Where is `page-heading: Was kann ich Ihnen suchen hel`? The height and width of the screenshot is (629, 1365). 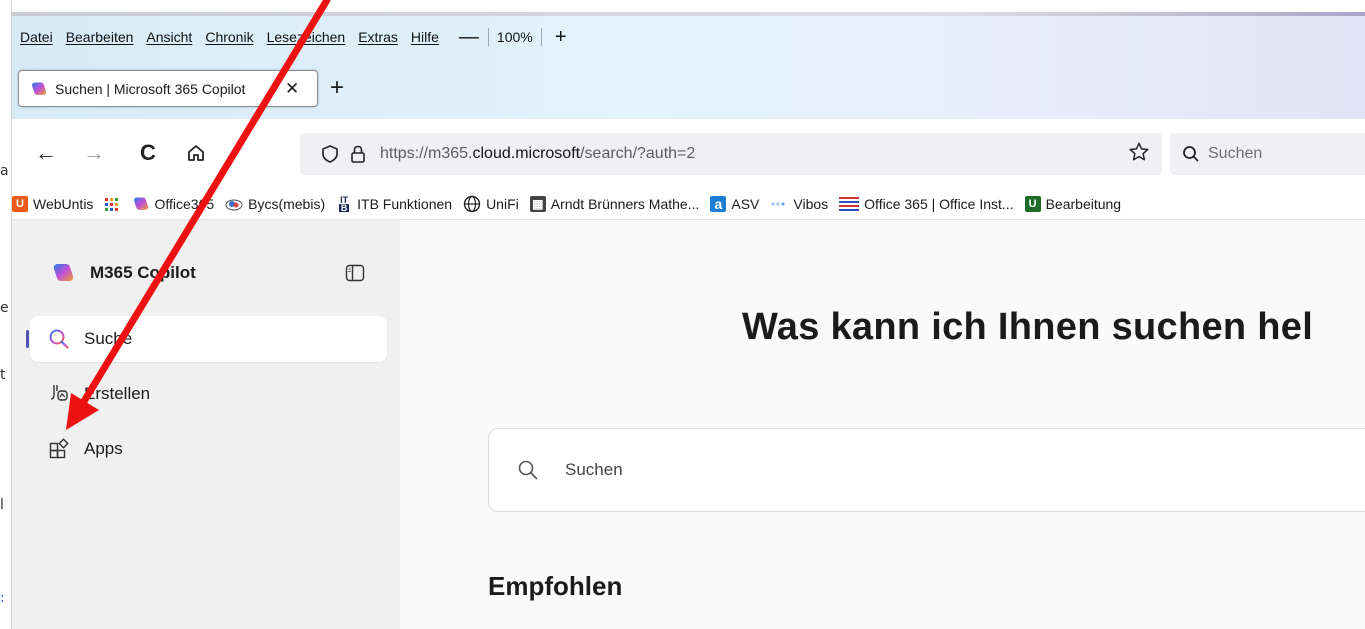
page-heading: Was kann ich Ihnen suchen hel is located at coordinates (1028, 327).